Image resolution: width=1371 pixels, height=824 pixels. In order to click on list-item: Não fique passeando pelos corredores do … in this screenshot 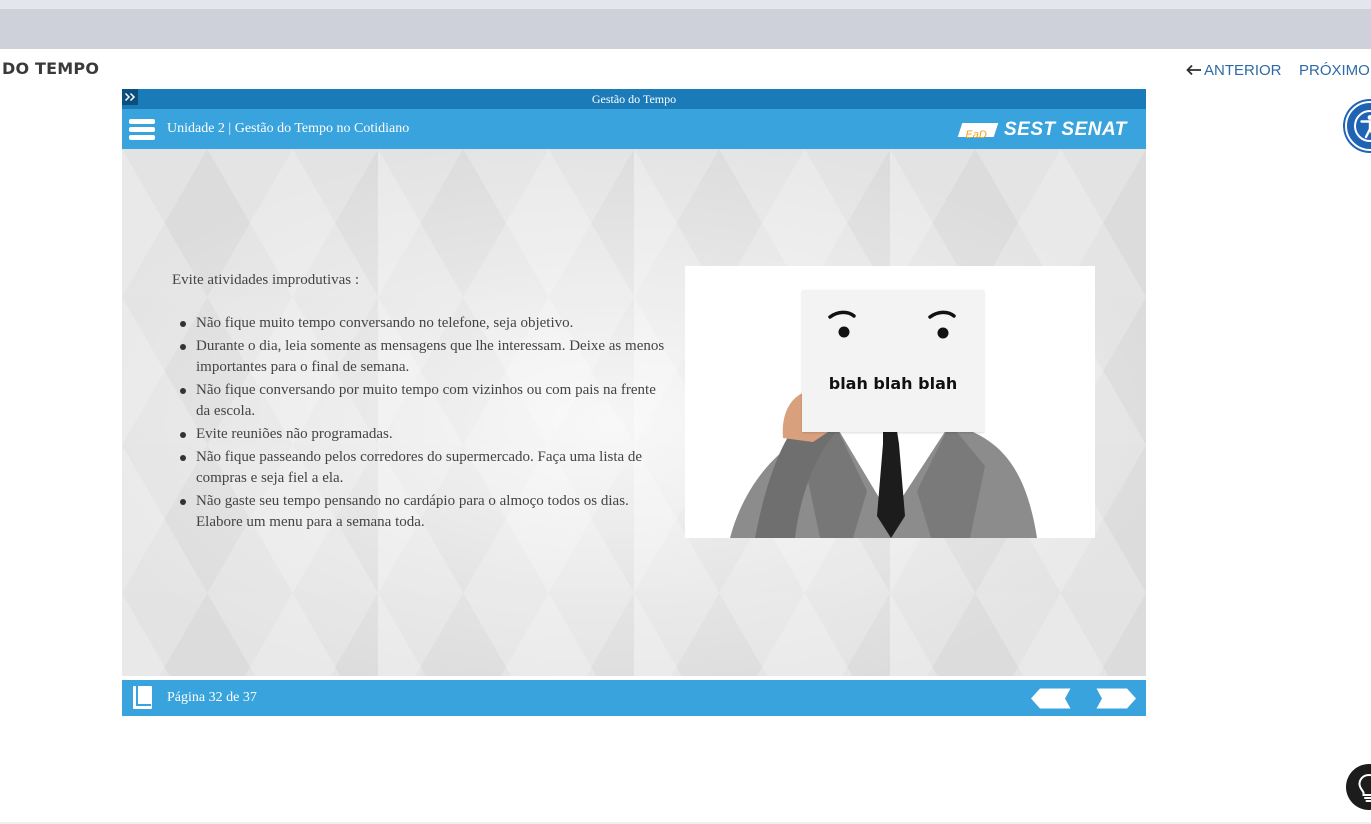, I will do `click(419, 468)`.